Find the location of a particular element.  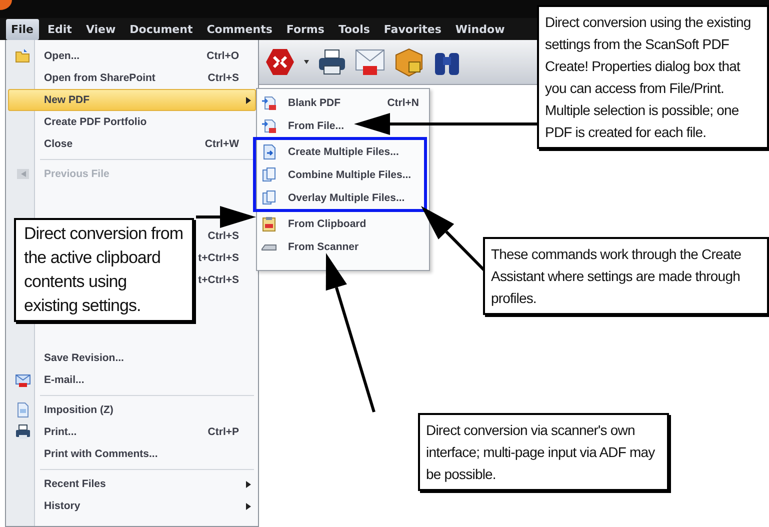

menu-bar-item: View is located at coordinates (100, 29).